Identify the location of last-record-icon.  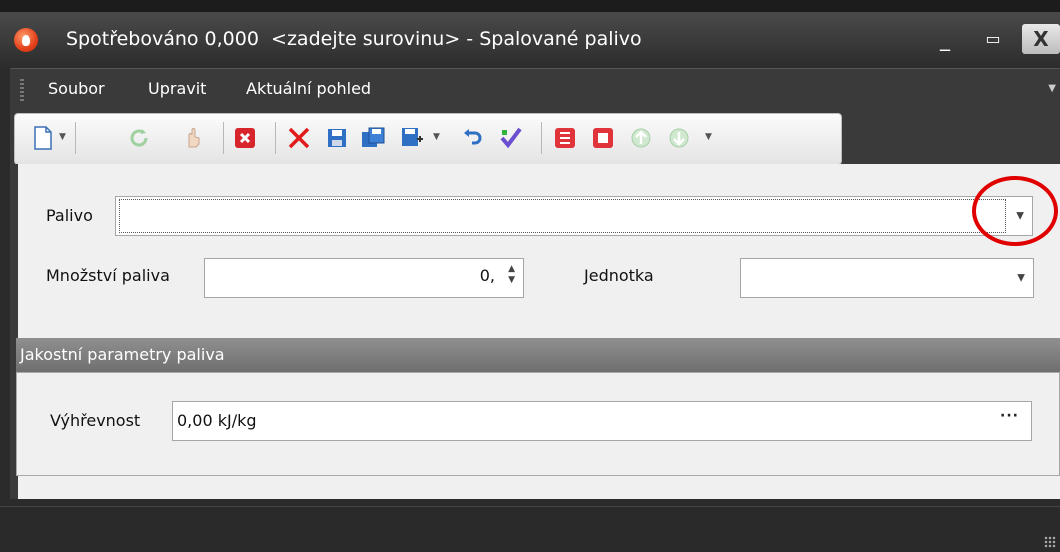
(603, 138).